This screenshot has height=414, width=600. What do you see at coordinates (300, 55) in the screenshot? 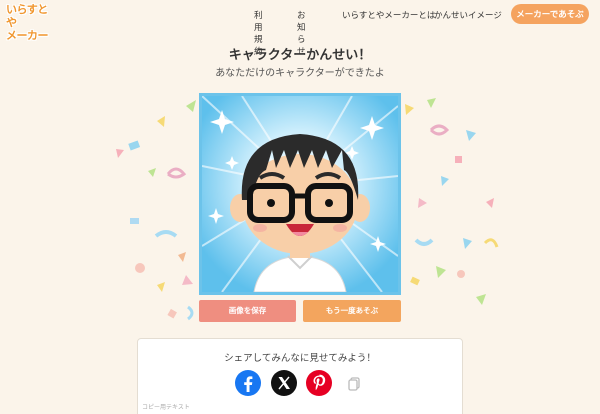
I see `page-title: キャラクターかんせい！` at bounding box center [300, 55].